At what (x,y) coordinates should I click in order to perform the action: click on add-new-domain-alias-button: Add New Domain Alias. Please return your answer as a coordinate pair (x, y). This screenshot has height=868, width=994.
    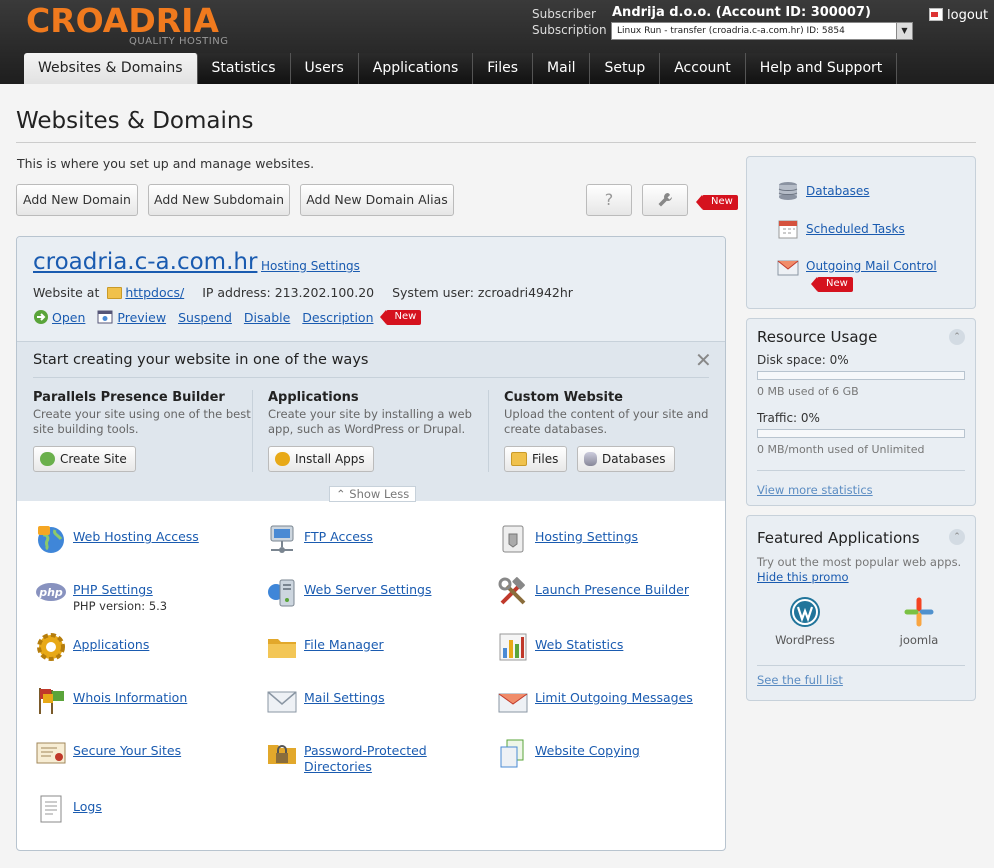
    Looking at the image, I should click on (377, 200).